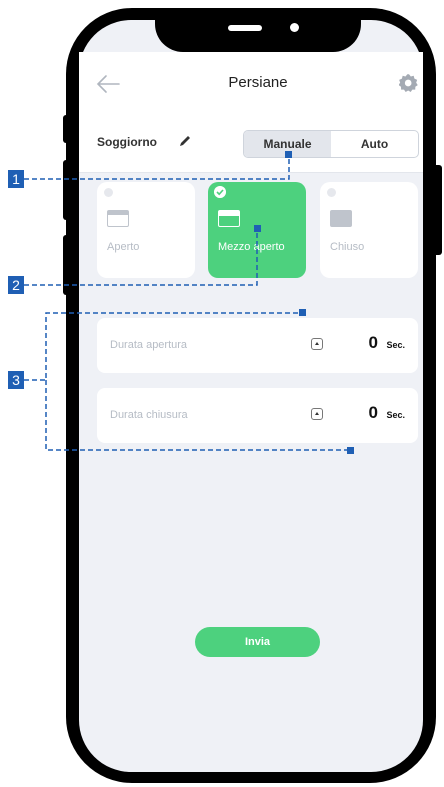  I want to click on window-closed-icon, so click(341, 218).